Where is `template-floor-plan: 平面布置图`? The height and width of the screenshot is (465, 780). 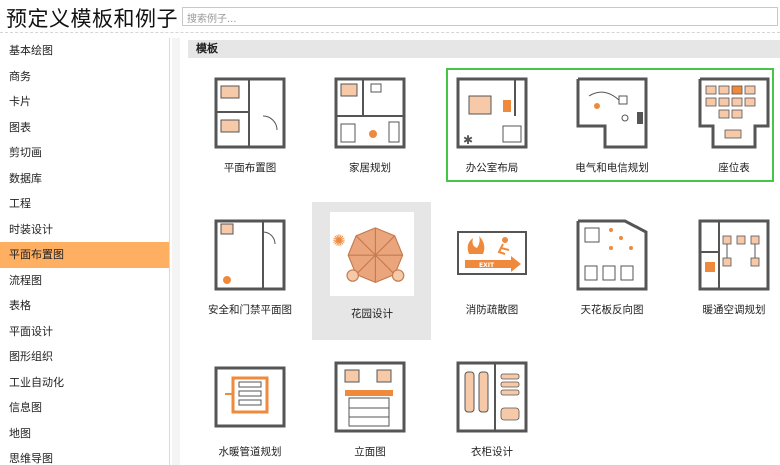
template-floor-plan: 平面布置图 is located at coordinates (250, 125).